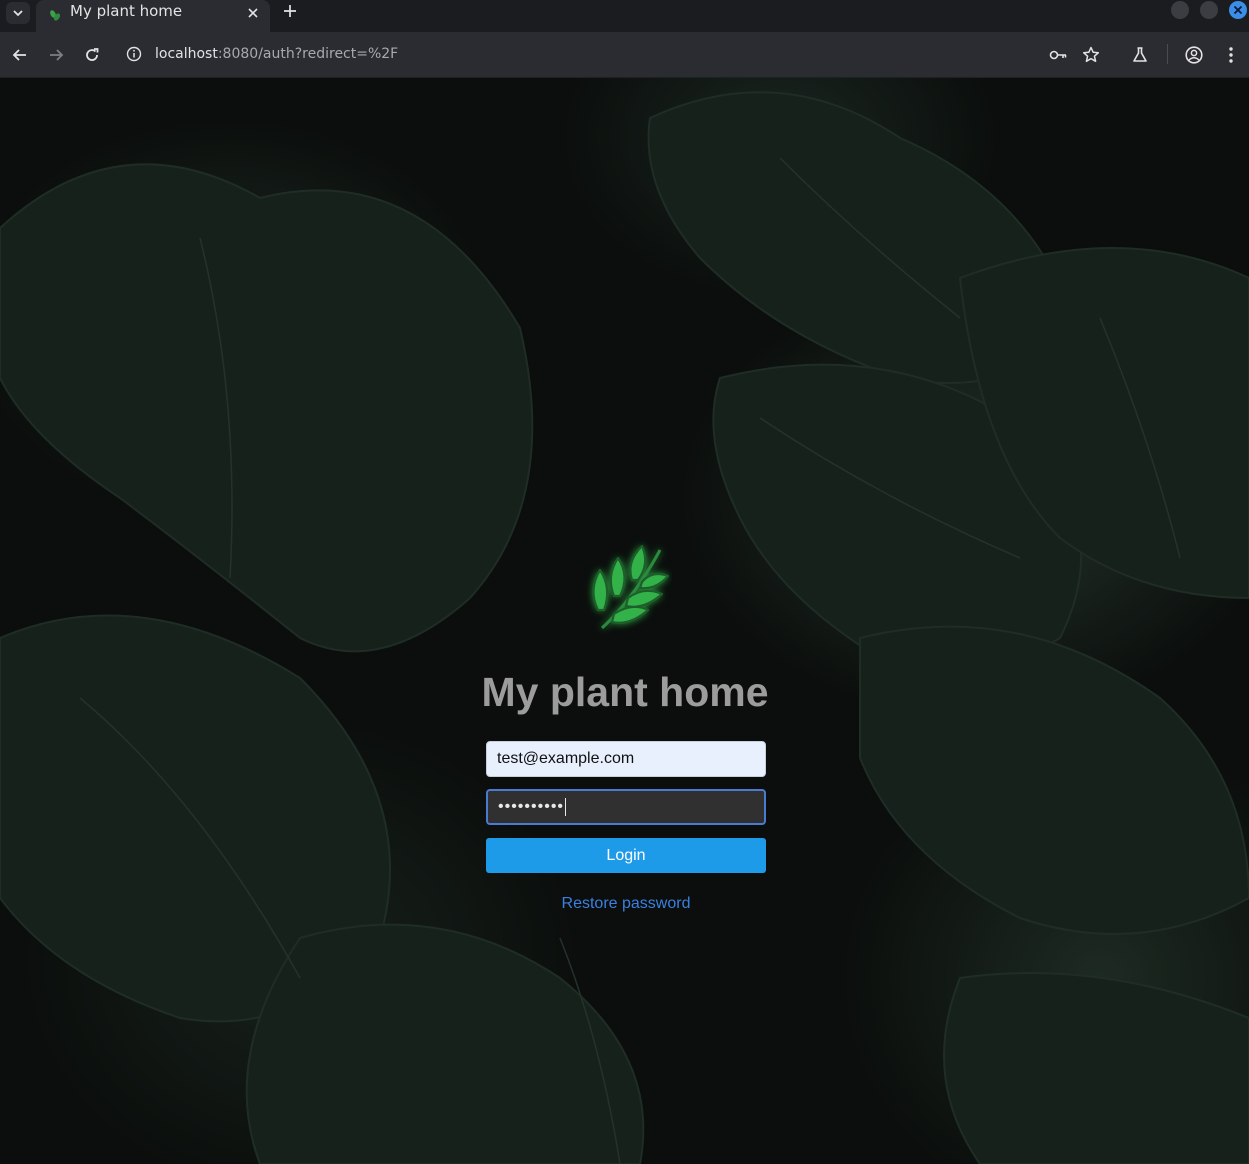 This screenshot has width=1249, height=1164. Describe the element at coordinates (20, 55) in the screenshot. I see `back-arrow-icon` at that location.